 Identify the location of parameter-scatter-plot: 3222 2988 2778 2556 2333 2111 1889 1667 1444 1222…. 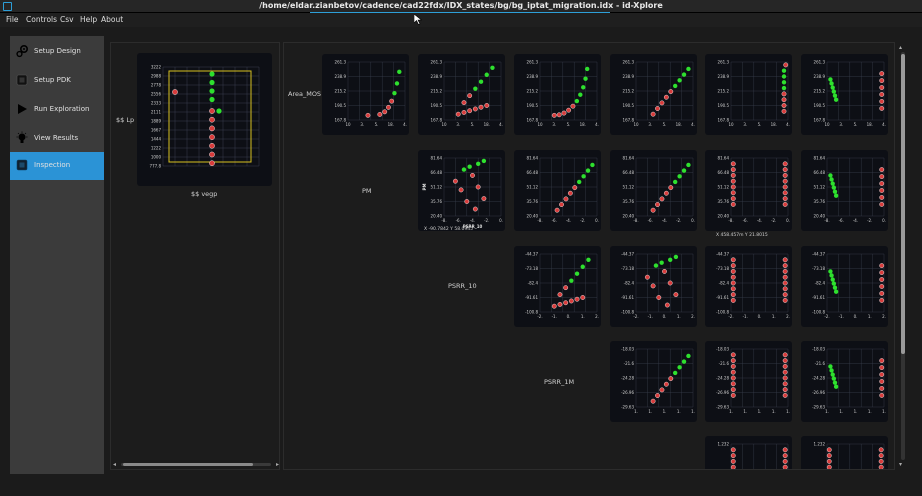
(204, 119).